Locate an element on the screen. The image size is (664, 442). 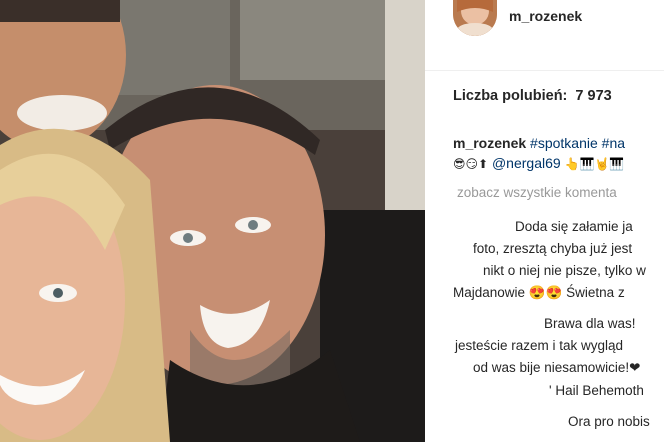
comment-line: Brawa dla was! is located at coordinates (590, 323).